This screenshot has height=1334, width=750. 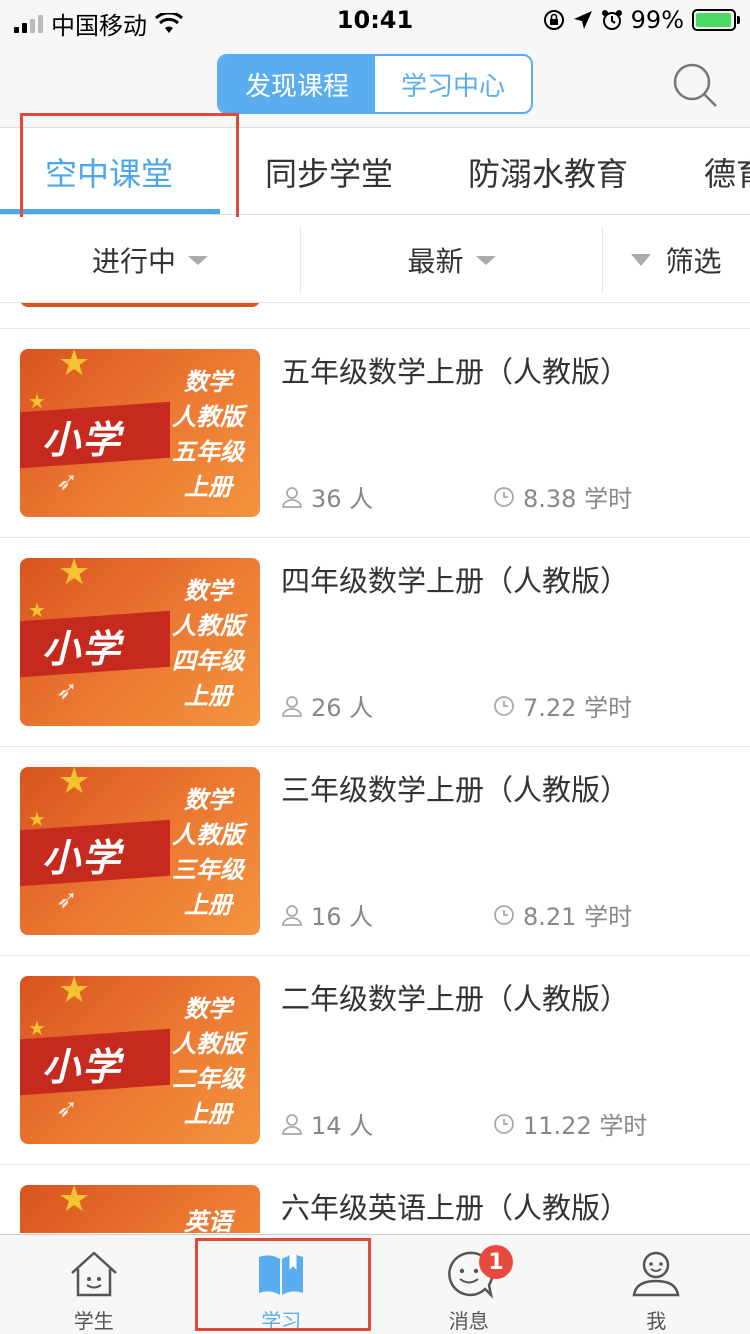 I want to click on rotation-lock-icon, so click(x=553, y=20).